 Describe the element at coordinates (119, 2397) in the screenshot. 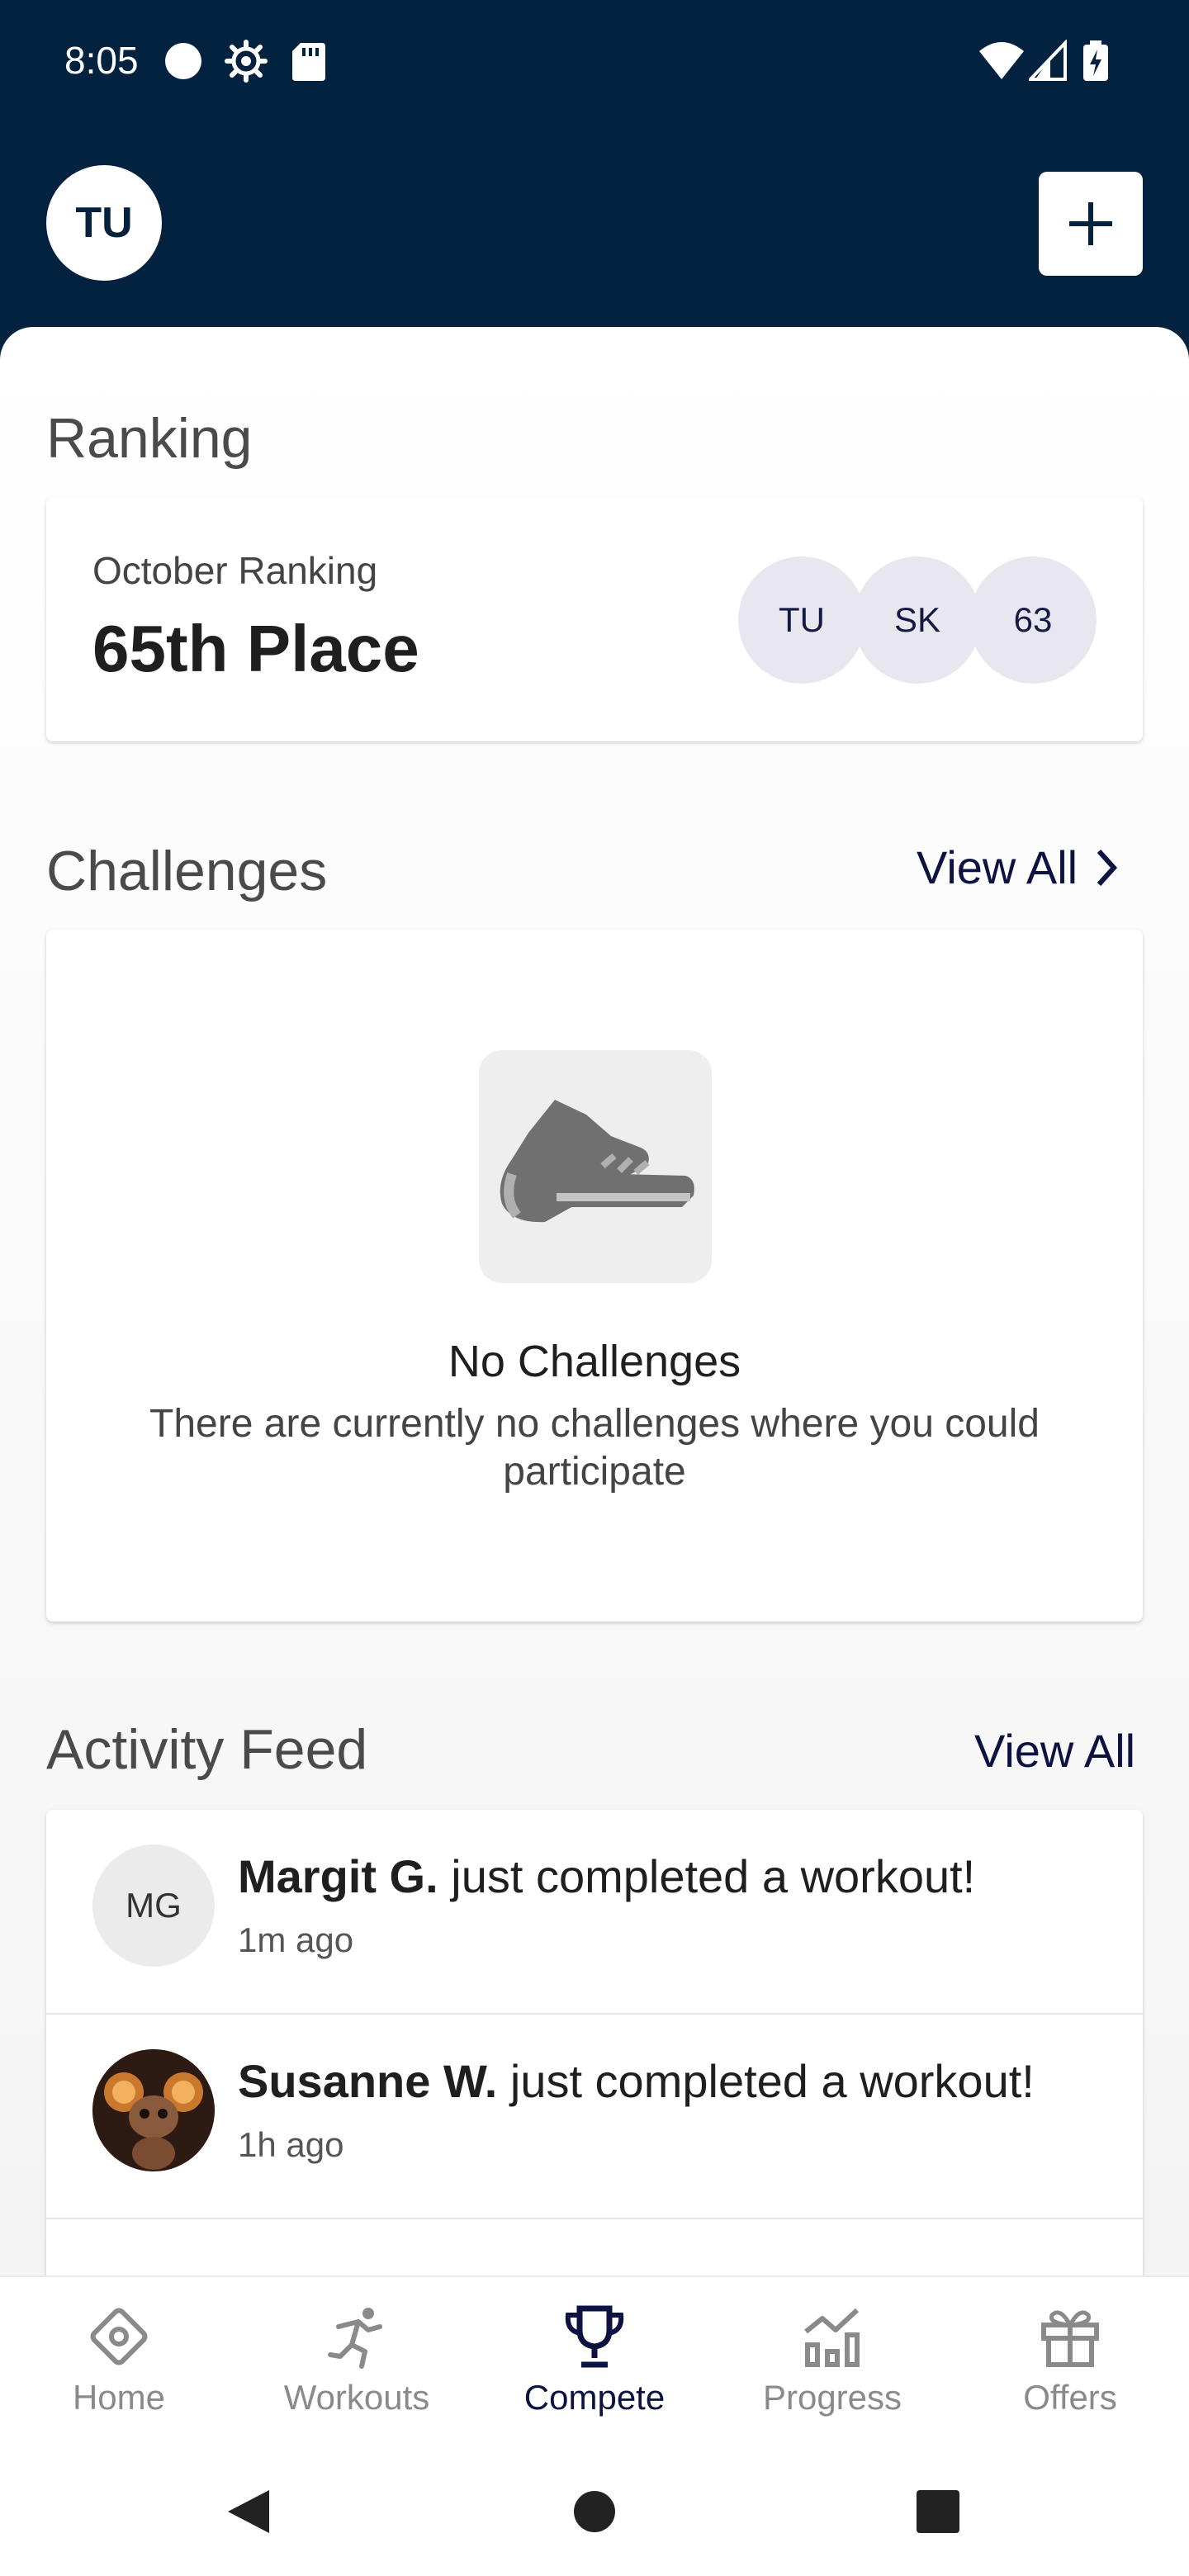

I see `nav-label: Home` at that location.